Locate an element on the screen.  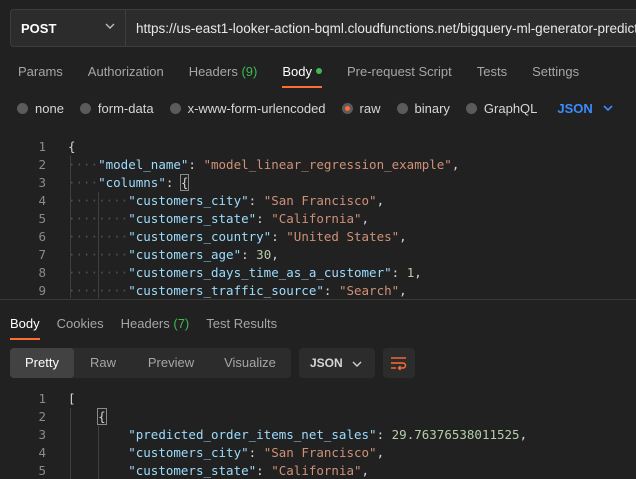
tab-authorization: Authorization is located at coordinates (126, 75).